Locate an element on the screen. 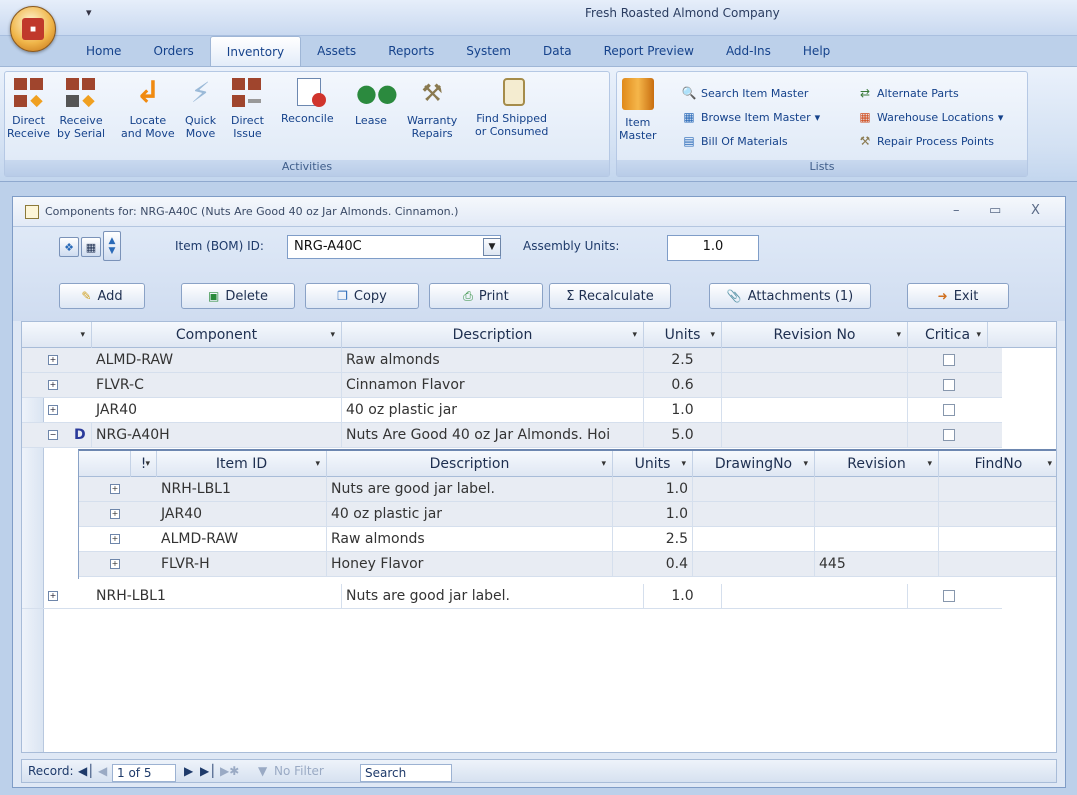 The image size is (1077, 795). tab-orders: Orders is located at coordinates (173, 51).